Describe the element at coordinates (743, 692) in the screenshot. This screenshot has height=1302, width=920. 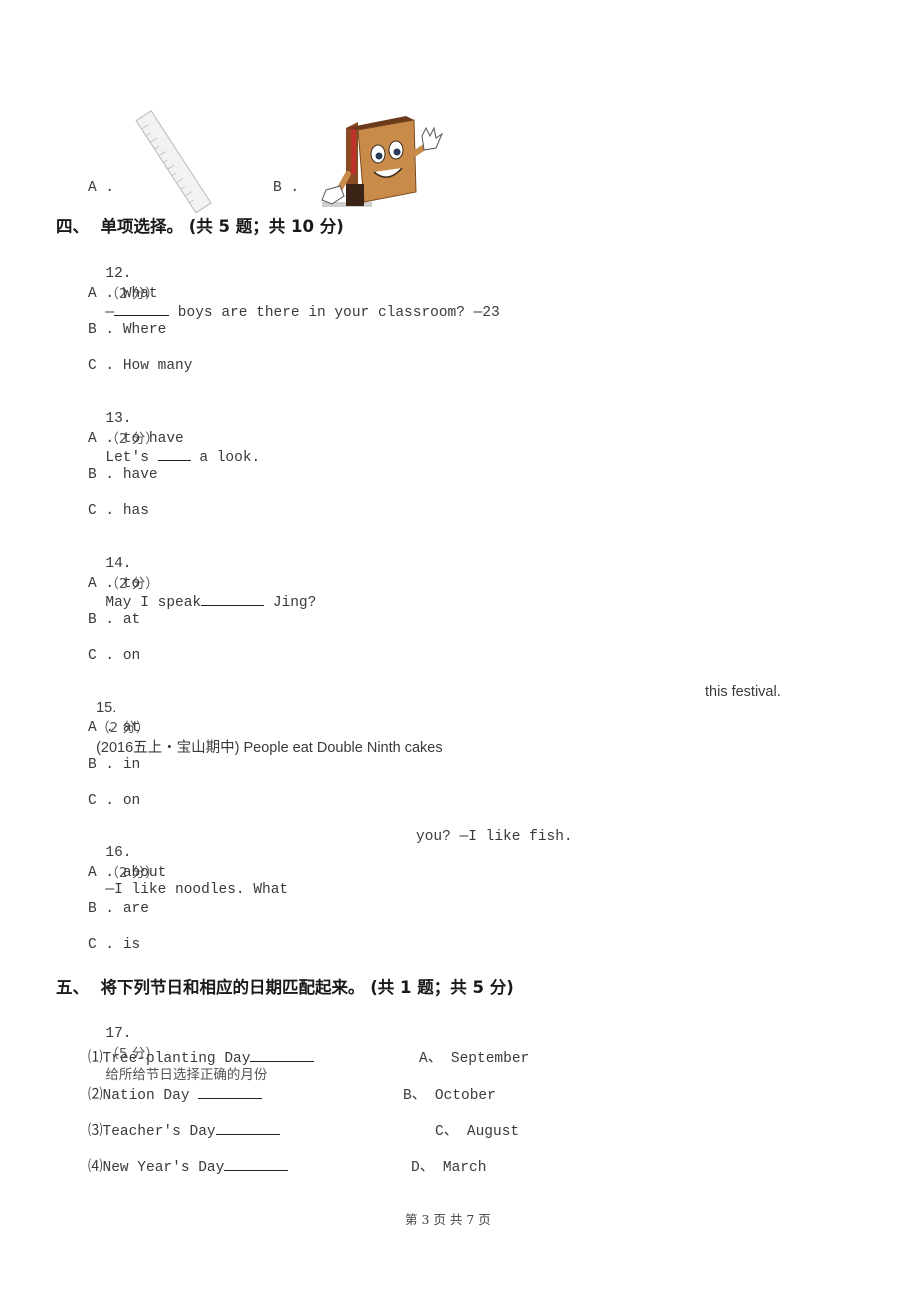
I see `question-15-text-post: this festival.` at that location.